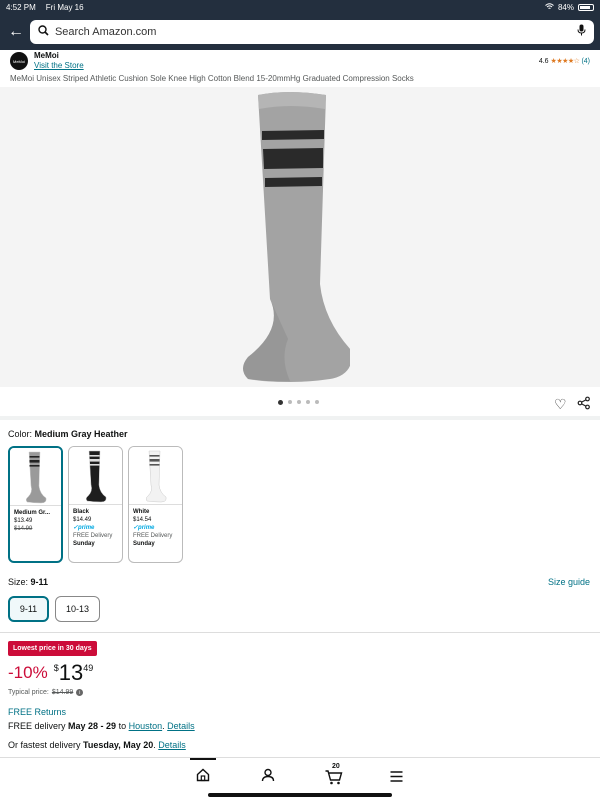 The image size is (600, 800). What do you see at coordinates (20, 434) in the screenshot?
I see `color-label-text: Color:` at bounding box center [20, 434].